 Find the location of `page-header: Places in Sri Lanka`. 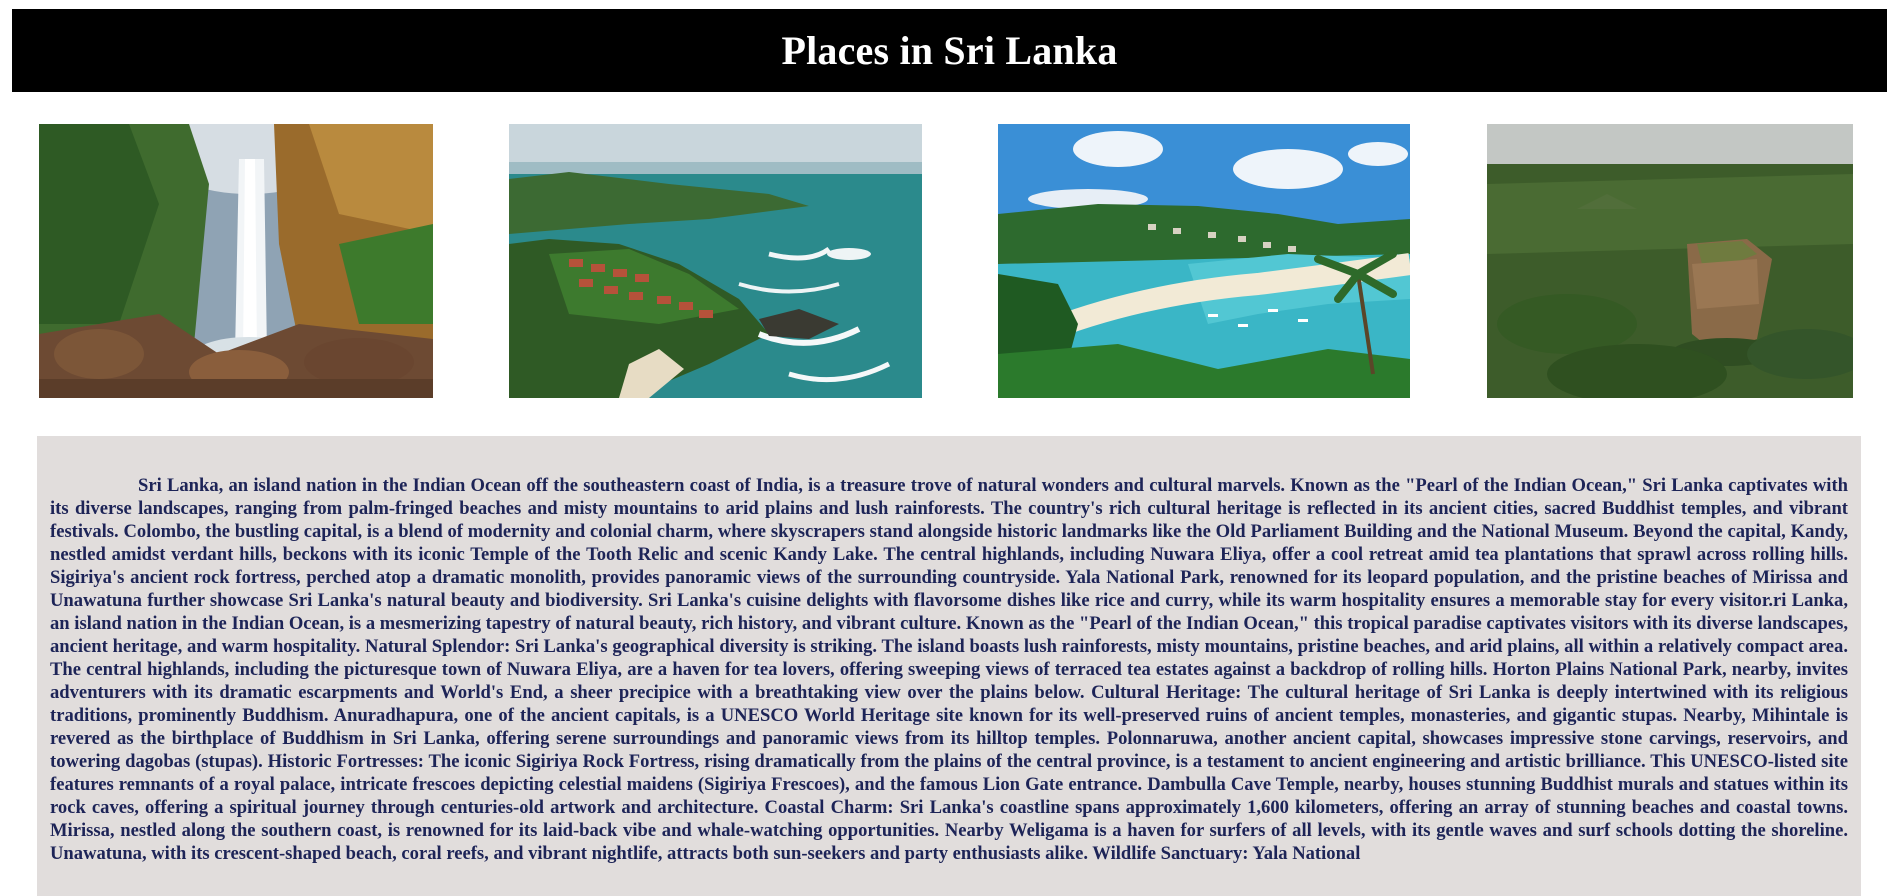

page-header: Places in Sri Lanka is located at coordinates (949, 50).